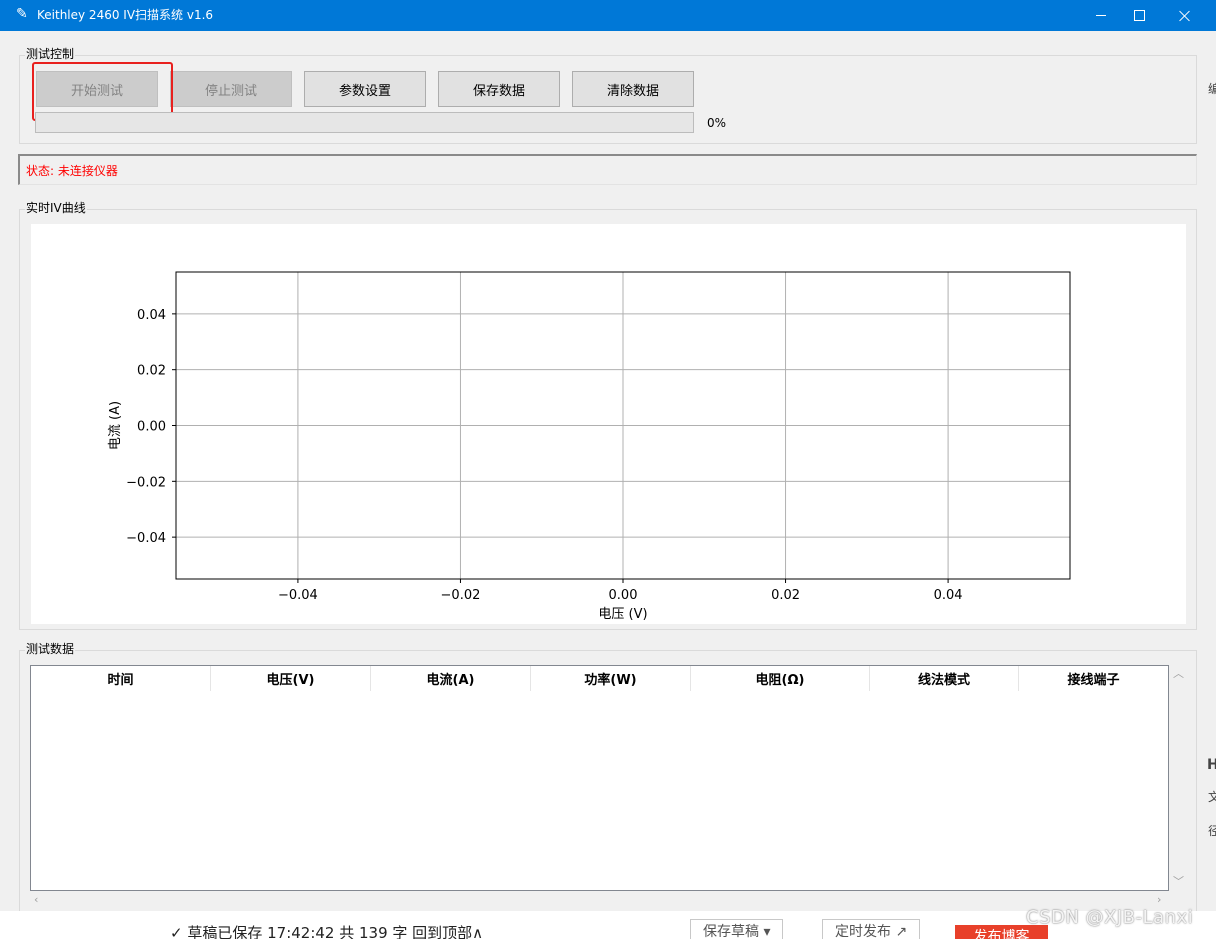  Describe the element at coordinates (599, 899) in the screenshot. I see `table-horizontal-scrollbar: ‹ ›` at that location.